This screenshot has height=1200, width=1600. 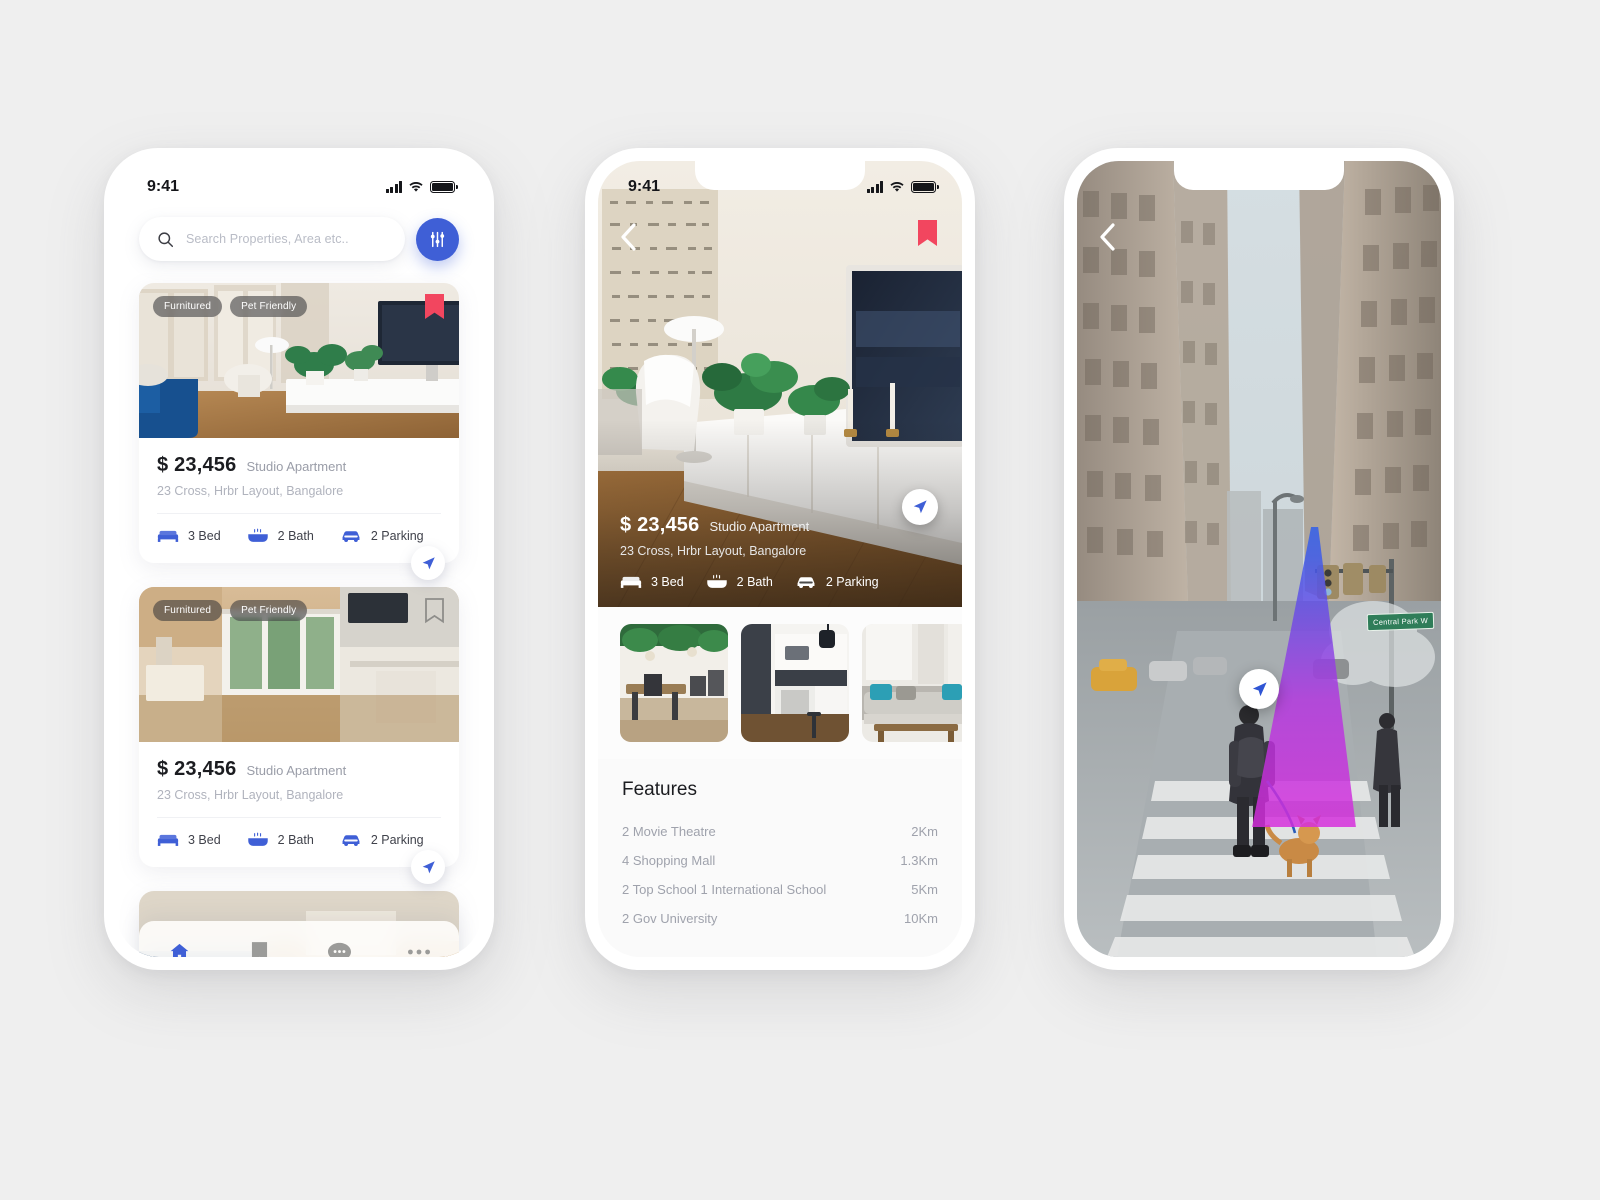 I want to click on search-row: Search Properties, Area etc.., so click(x=299, y=239).